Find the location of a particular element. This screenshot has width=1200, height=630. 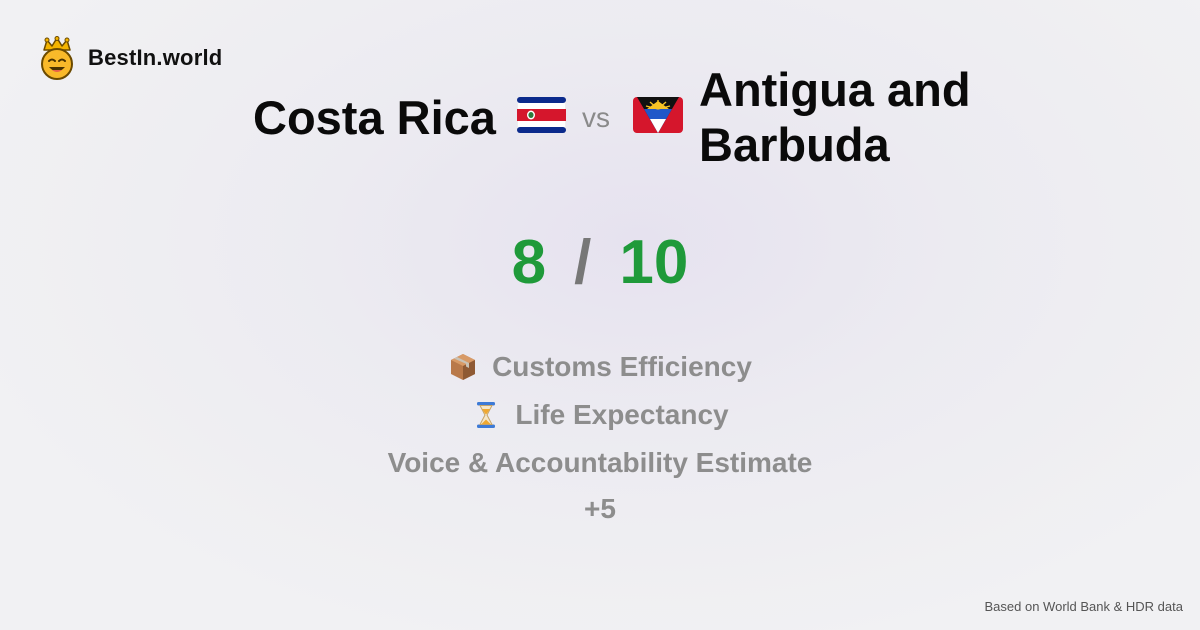

metric-item: Voice & Accountability Estimate is located at coordinates (600, 463).